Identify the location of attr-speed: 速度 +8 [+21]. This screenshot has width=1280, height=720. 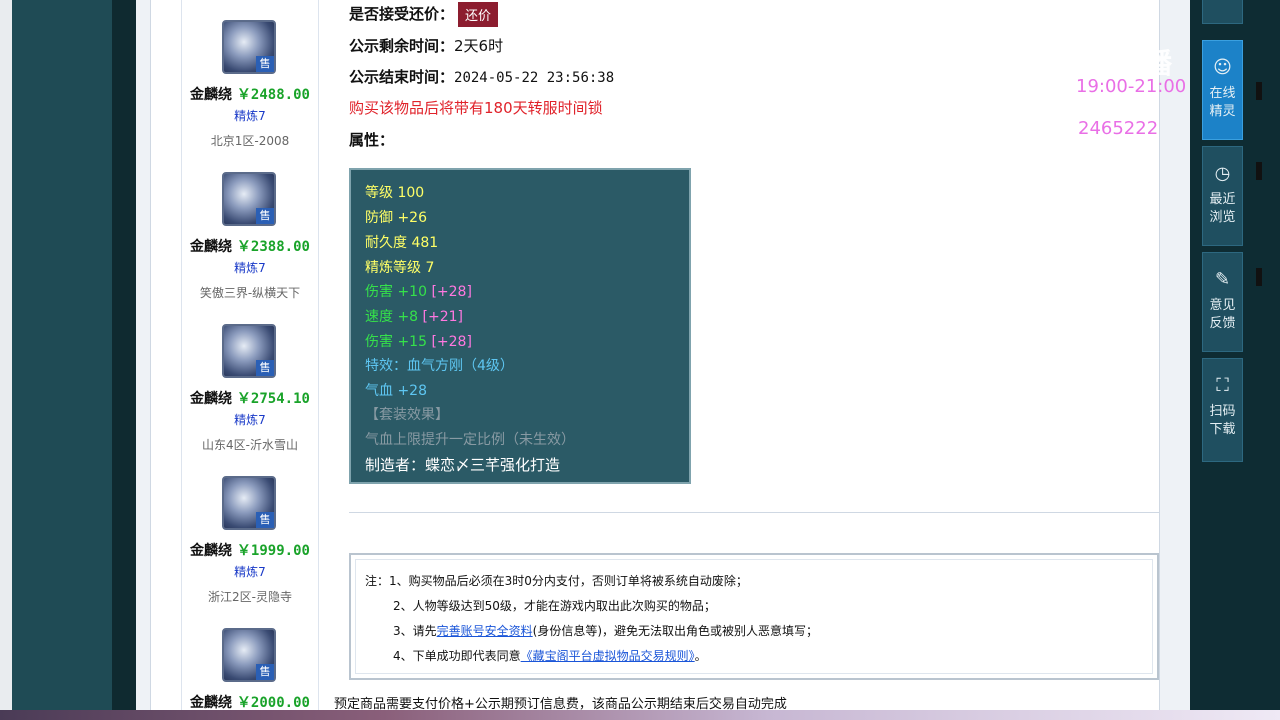
(414, 316).